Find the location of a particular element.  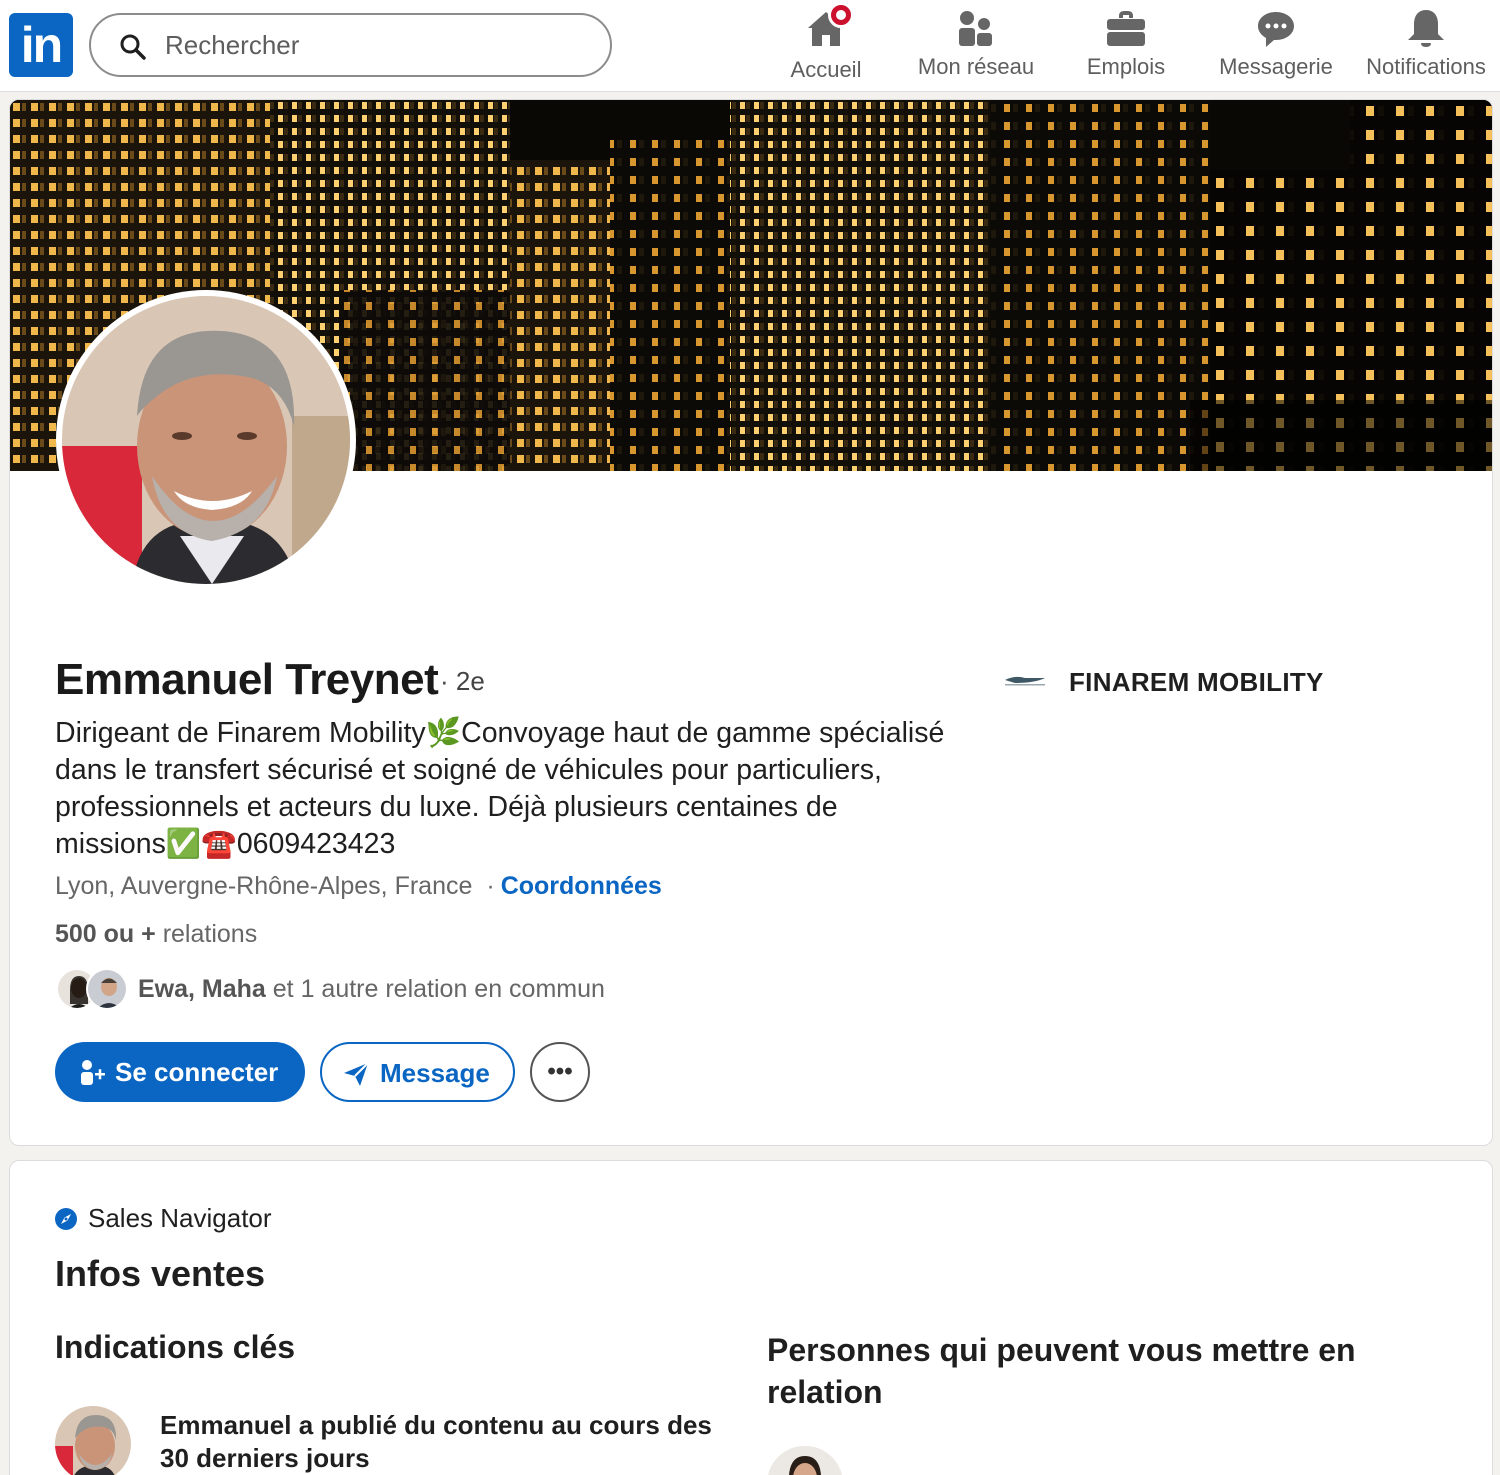

mutual-connection-avatar is located at coordinates (107, 989).